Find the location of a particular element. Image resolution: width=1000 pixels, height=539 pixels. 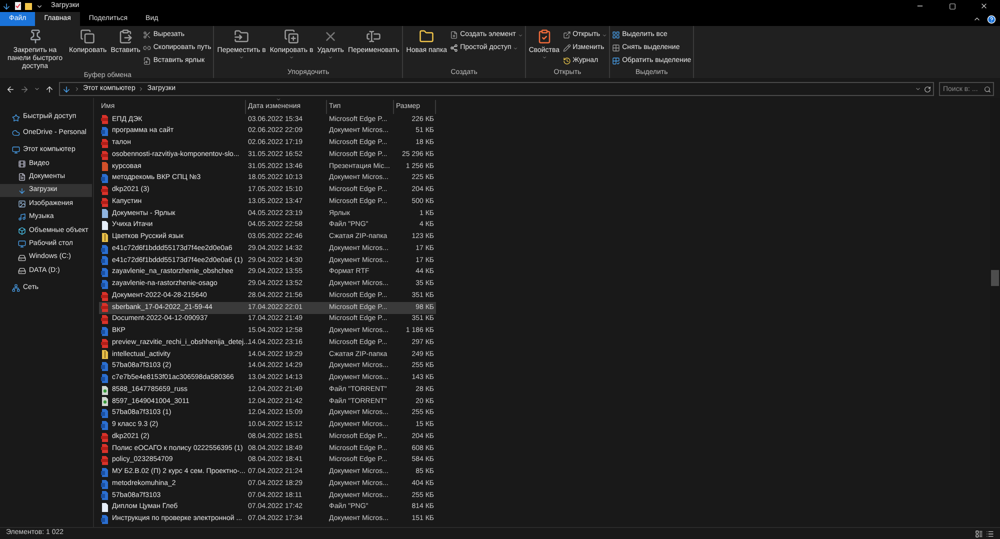

customize-caret-icon is located at coordinates (39, 6).